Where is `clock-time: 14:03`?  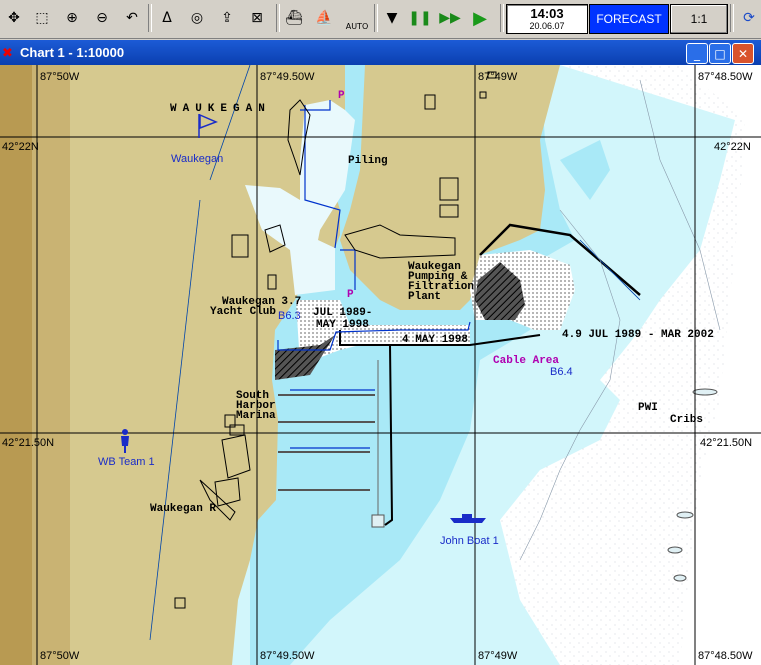 clock-time: 14:03 is located at coordinates (547, 13).